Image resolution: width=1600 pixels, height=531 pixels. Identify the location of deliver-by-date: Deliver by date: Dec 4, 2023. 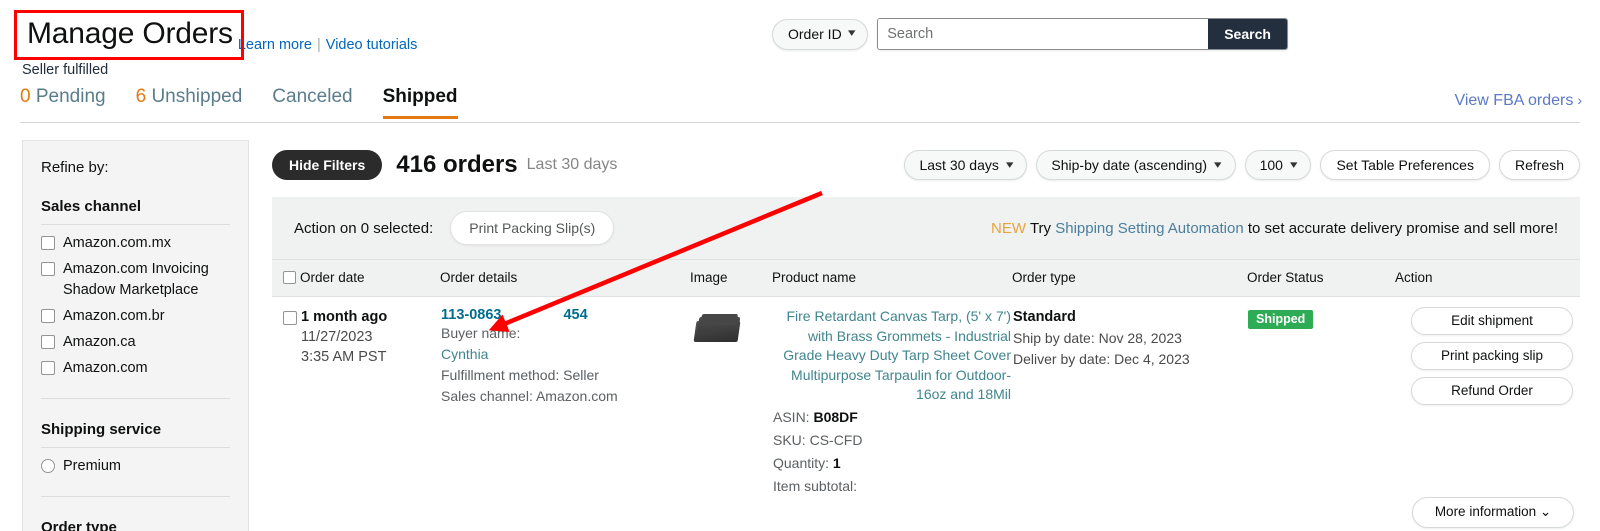
(1101, 359).